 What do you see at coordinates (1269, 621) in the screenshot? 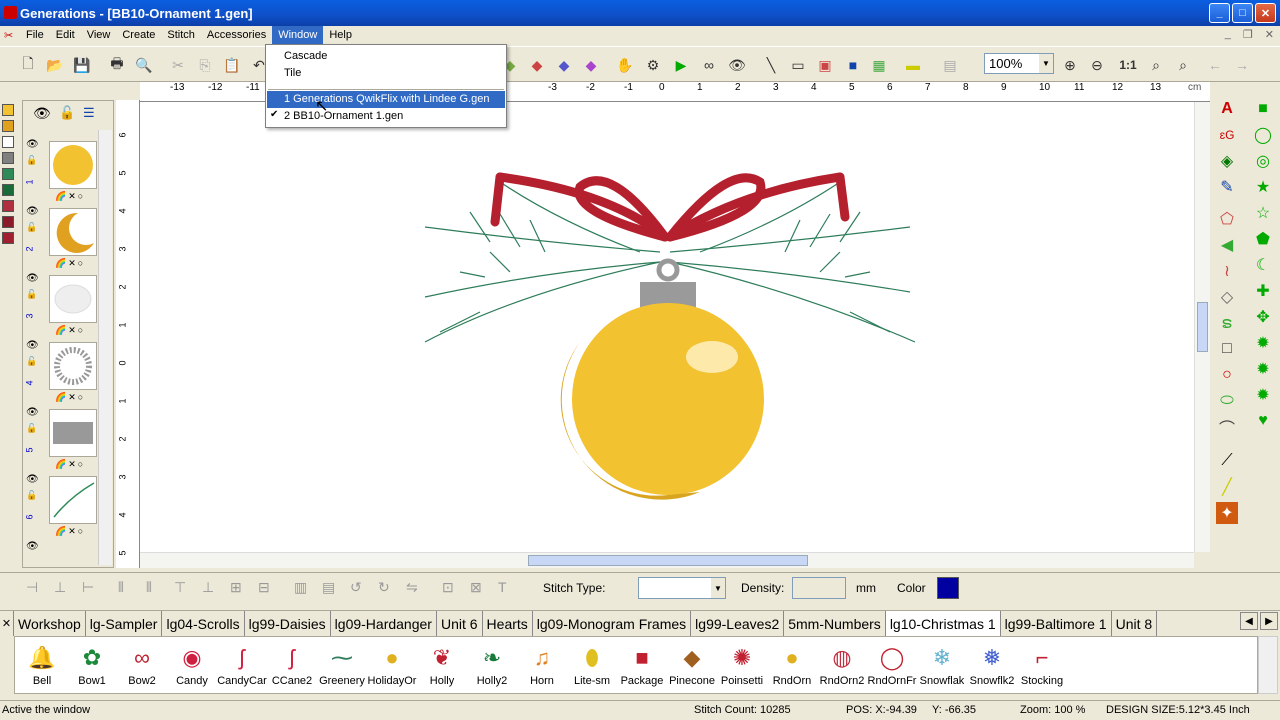
I see `chevron-right-icon: ▶` at bounding box center [1269, 621].